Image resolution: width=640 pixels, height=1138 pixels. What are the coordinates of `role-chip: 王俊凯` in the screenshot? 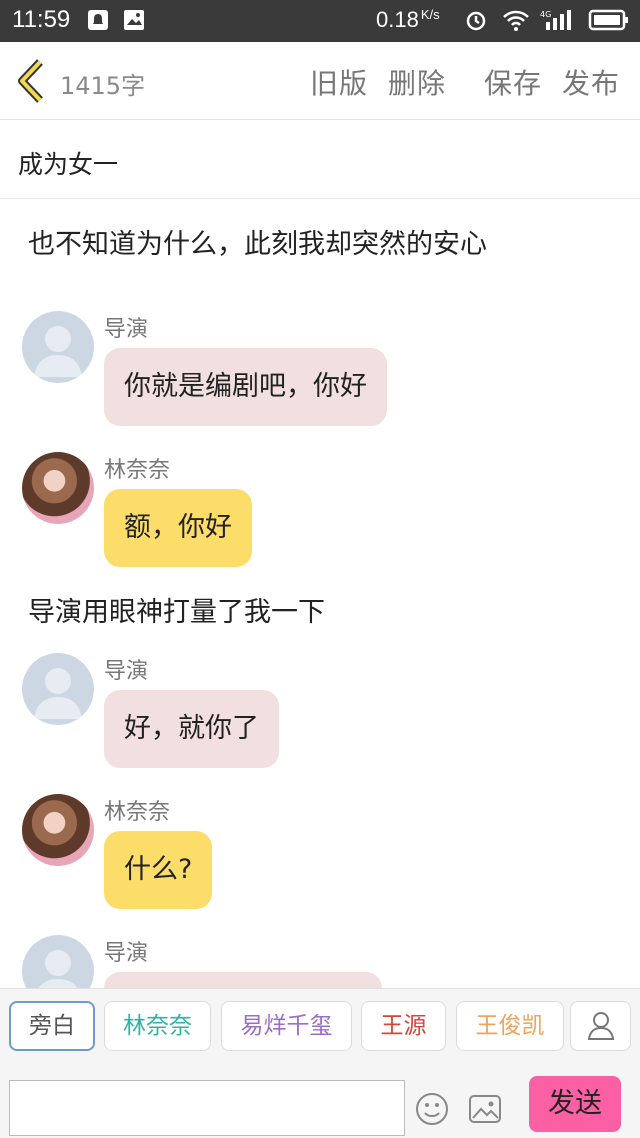 It's located at (510, 1026).